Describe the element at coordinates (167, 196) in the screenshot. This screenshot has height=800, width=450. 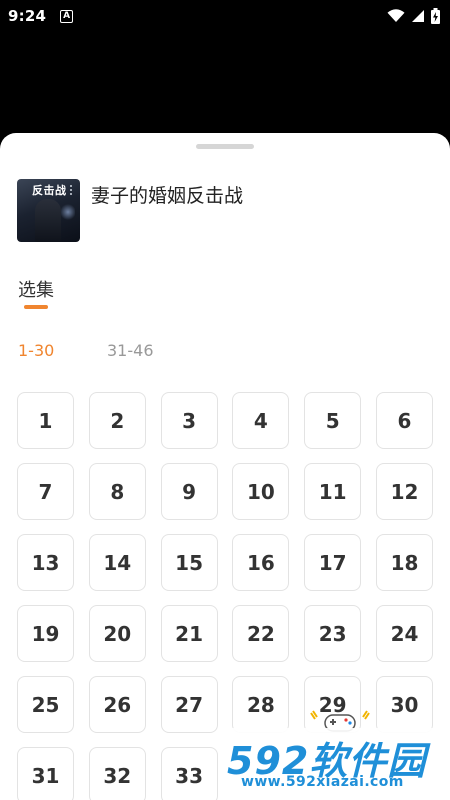
I see `drama-title: 妻子的婚姻反击战` at that location.